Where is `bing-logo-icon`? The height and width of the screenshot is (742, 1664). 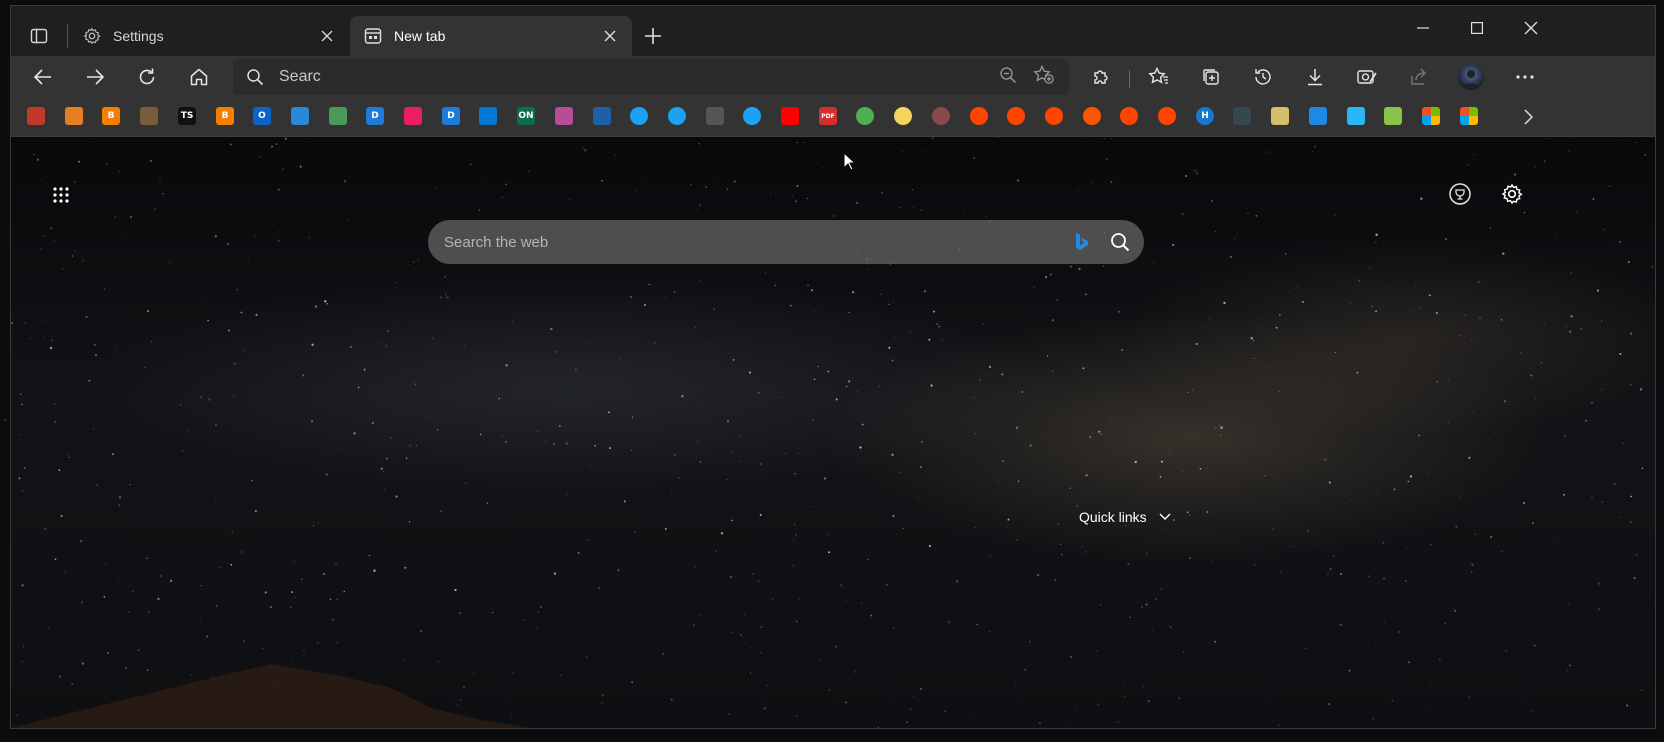
bing-logo-icon is located at coordinates (1082, 242).